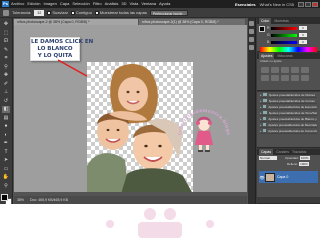  I want to click on gradient-tool-icon: ▤, so click(6, 118).